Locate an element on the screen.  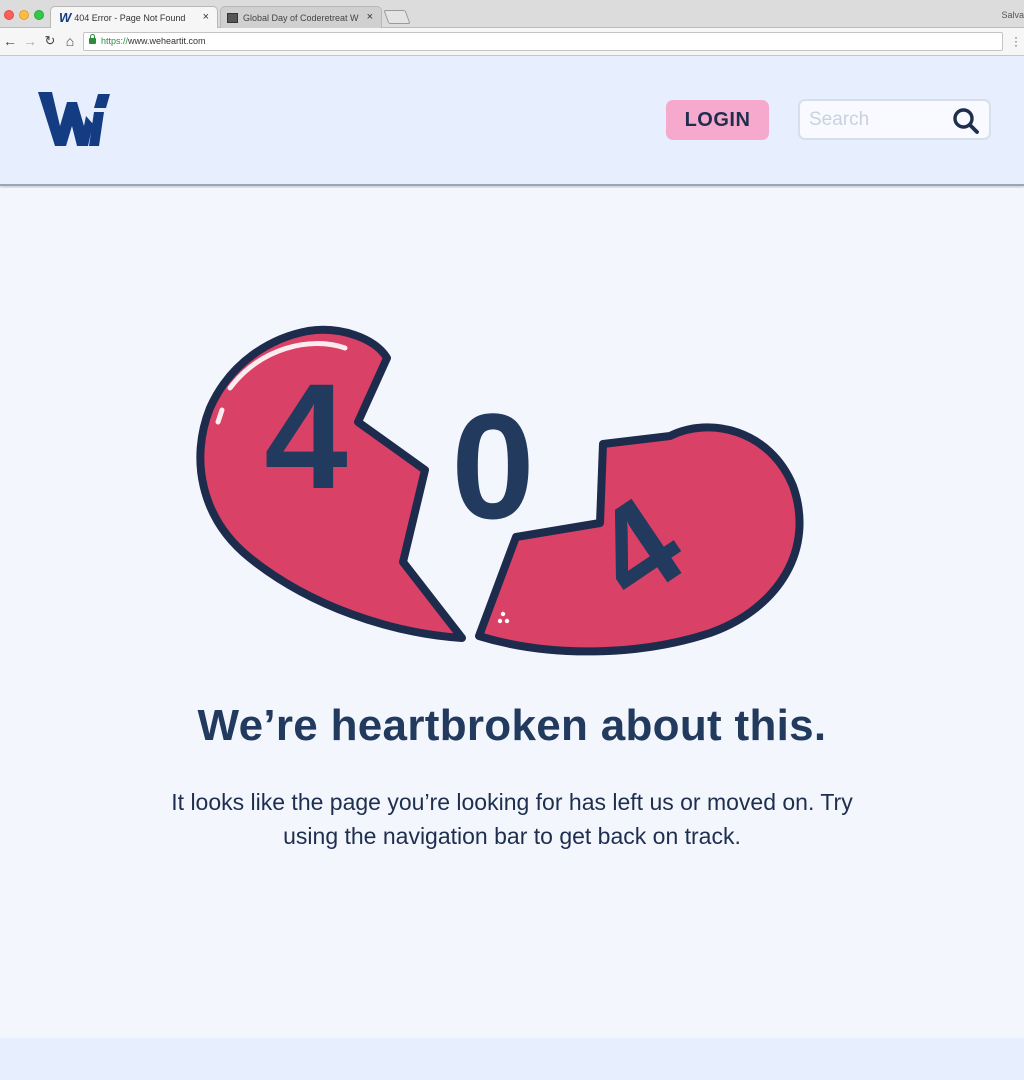
digit-zero: 0 is located at coordinates (492, 466).